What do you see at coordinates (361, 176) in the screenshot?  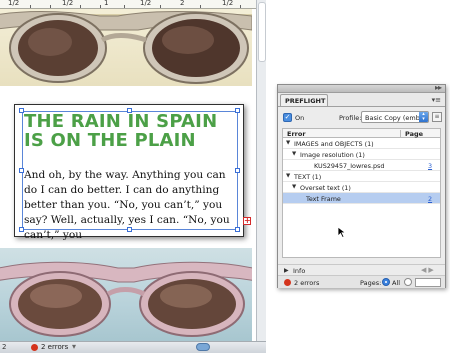 I see `list-item: ▼ TEXT (1)` at bounding box center [361, 176].